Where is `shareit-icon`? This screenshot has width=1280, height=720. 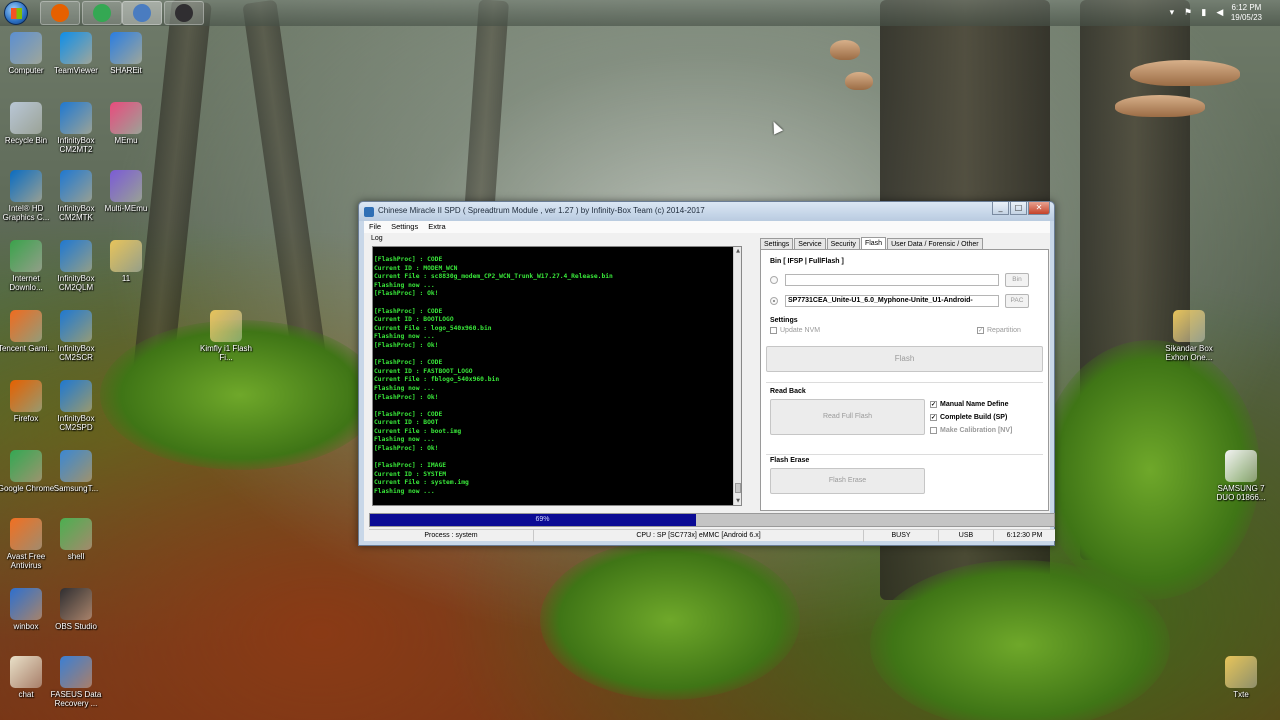
shareit-icon is located at coordinates (126, 48).